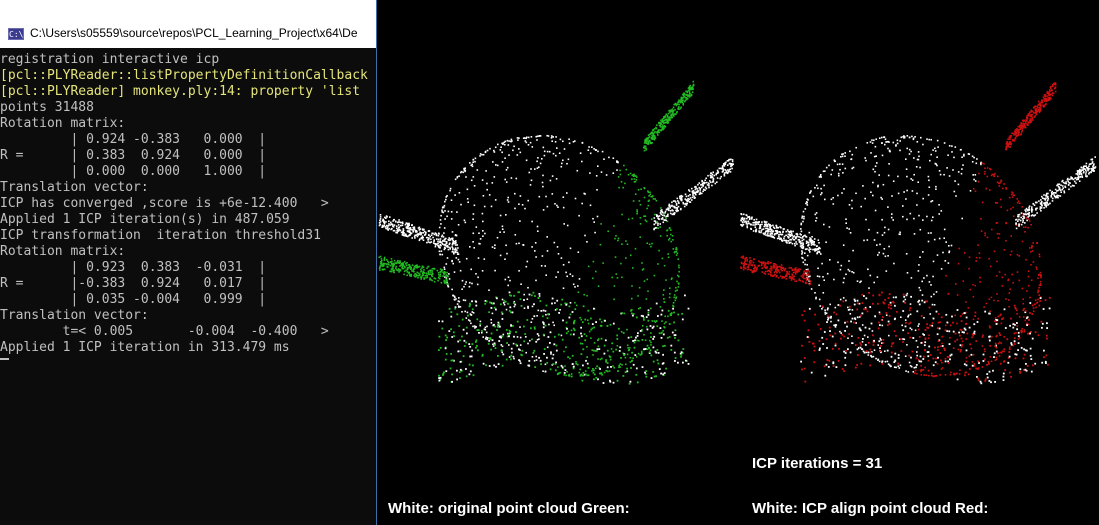 The image size is (1099, 525). I want to click on console-line: R = |-0.383 0.924 0.017 |, so click(133, 283).